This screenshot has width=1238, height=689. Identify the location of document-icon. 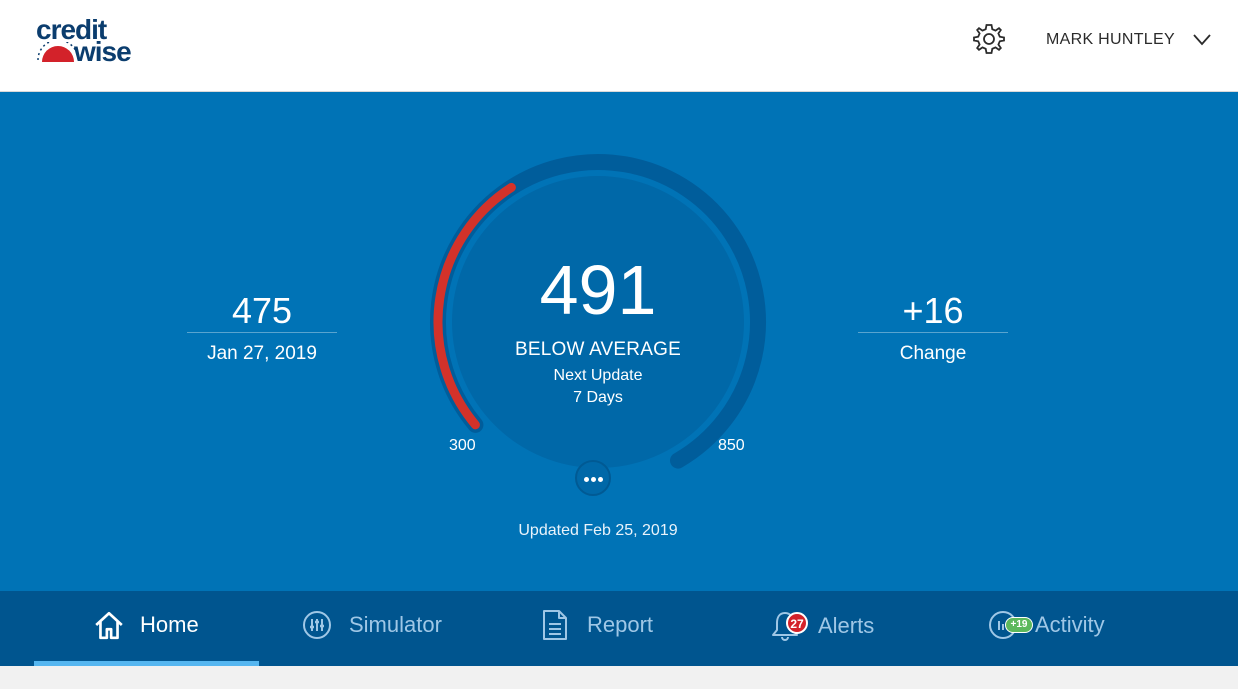
(555, 625).